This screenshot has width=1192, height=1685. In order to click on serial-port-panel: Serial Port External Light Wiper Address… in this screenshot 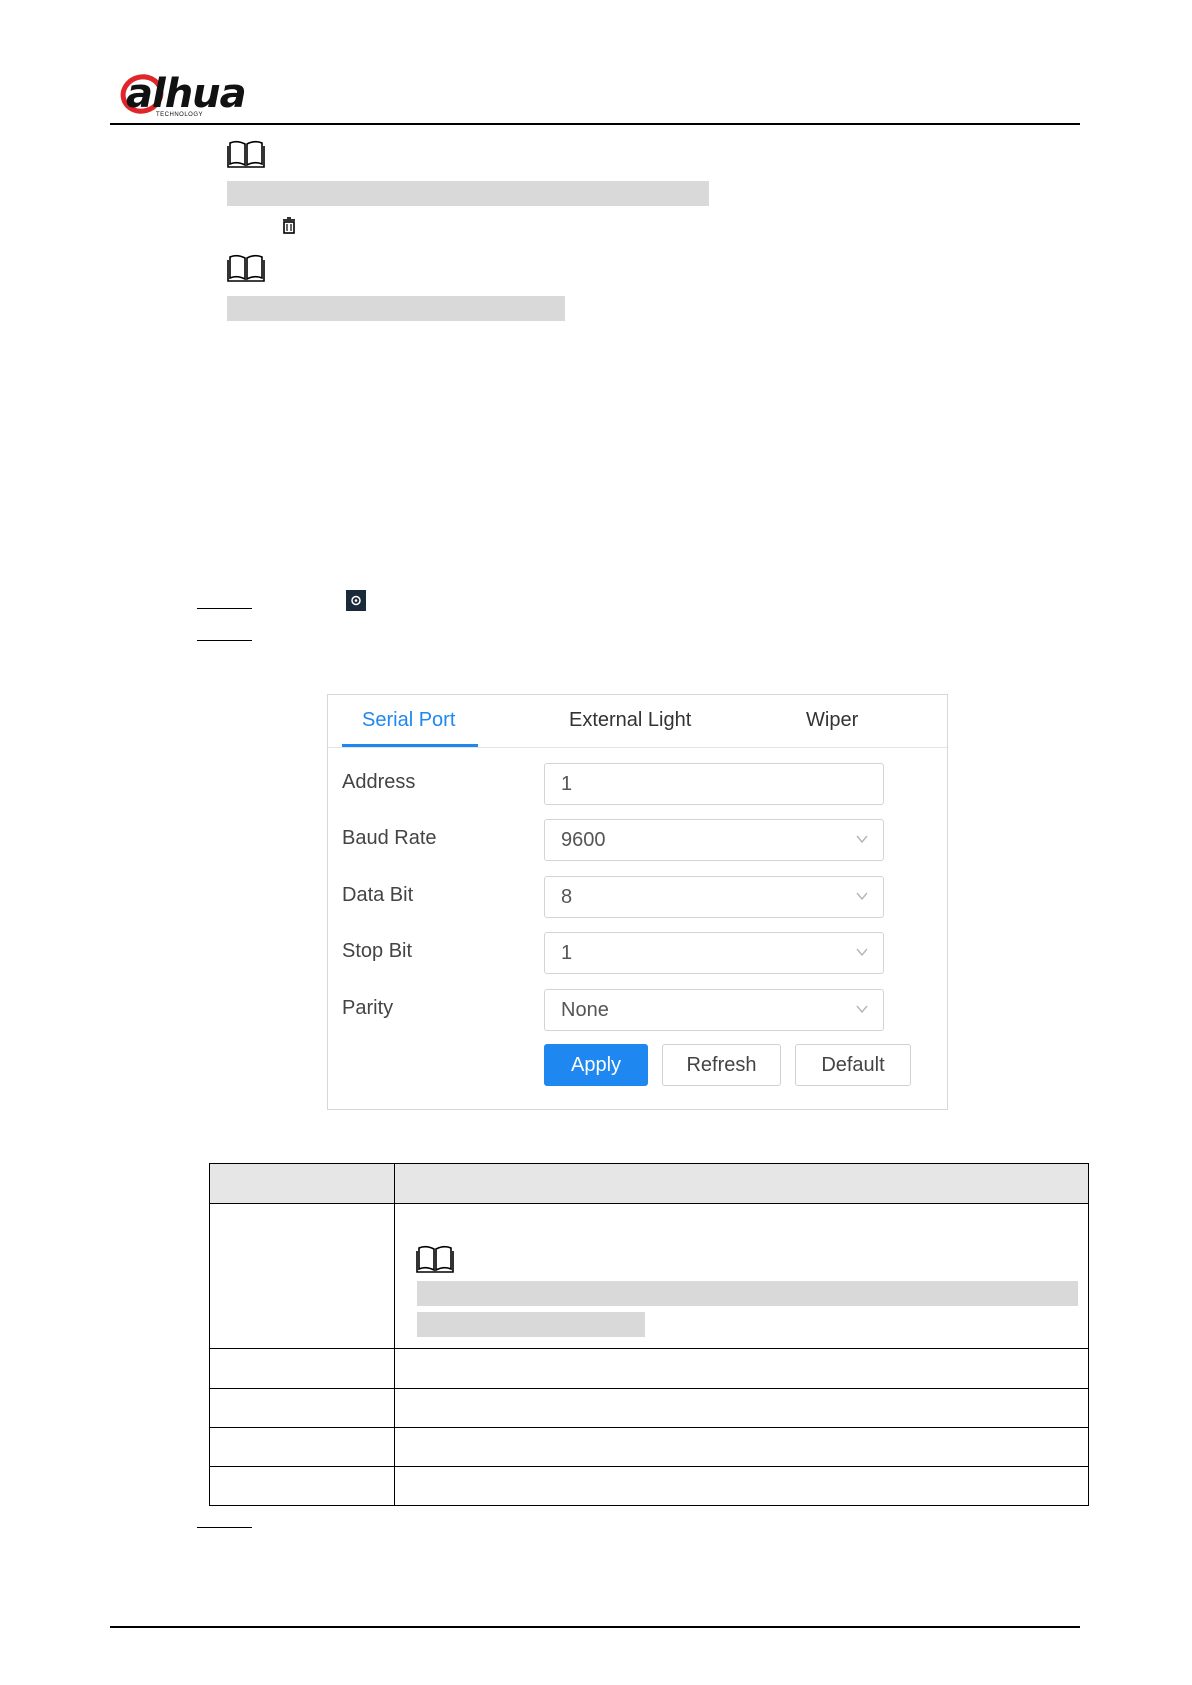, I will do `click(637, 902)`.